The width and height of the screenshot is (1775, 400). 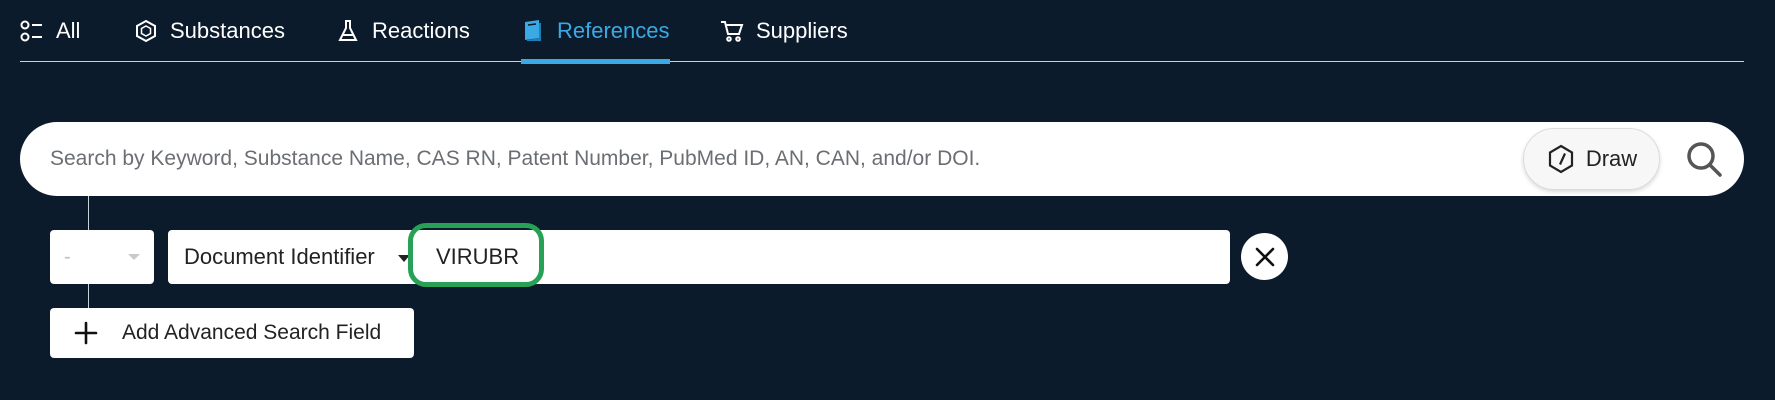 I want to click on tab-all: All, so click(x=50, y=31).